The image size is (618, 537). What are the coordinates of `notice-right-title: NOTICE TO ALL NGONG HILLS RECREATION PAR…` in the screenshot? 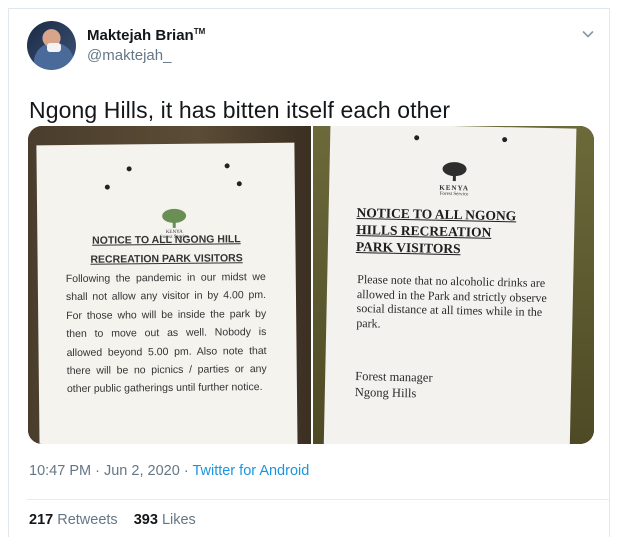 It's located at (456, 231).